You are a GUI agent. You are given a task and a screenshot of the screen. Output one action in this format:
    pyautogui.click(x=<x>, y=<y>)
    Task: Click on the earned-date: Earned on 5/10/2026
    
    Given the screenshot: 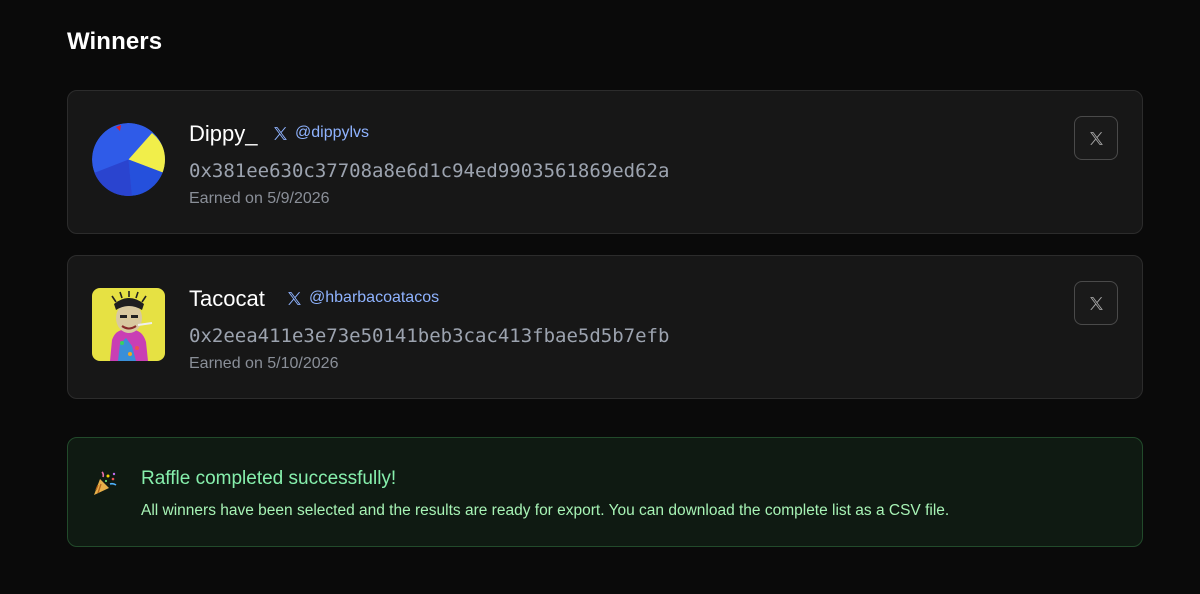 What is the action you would take?
    pyautogui.click(x=264, y=363)
    